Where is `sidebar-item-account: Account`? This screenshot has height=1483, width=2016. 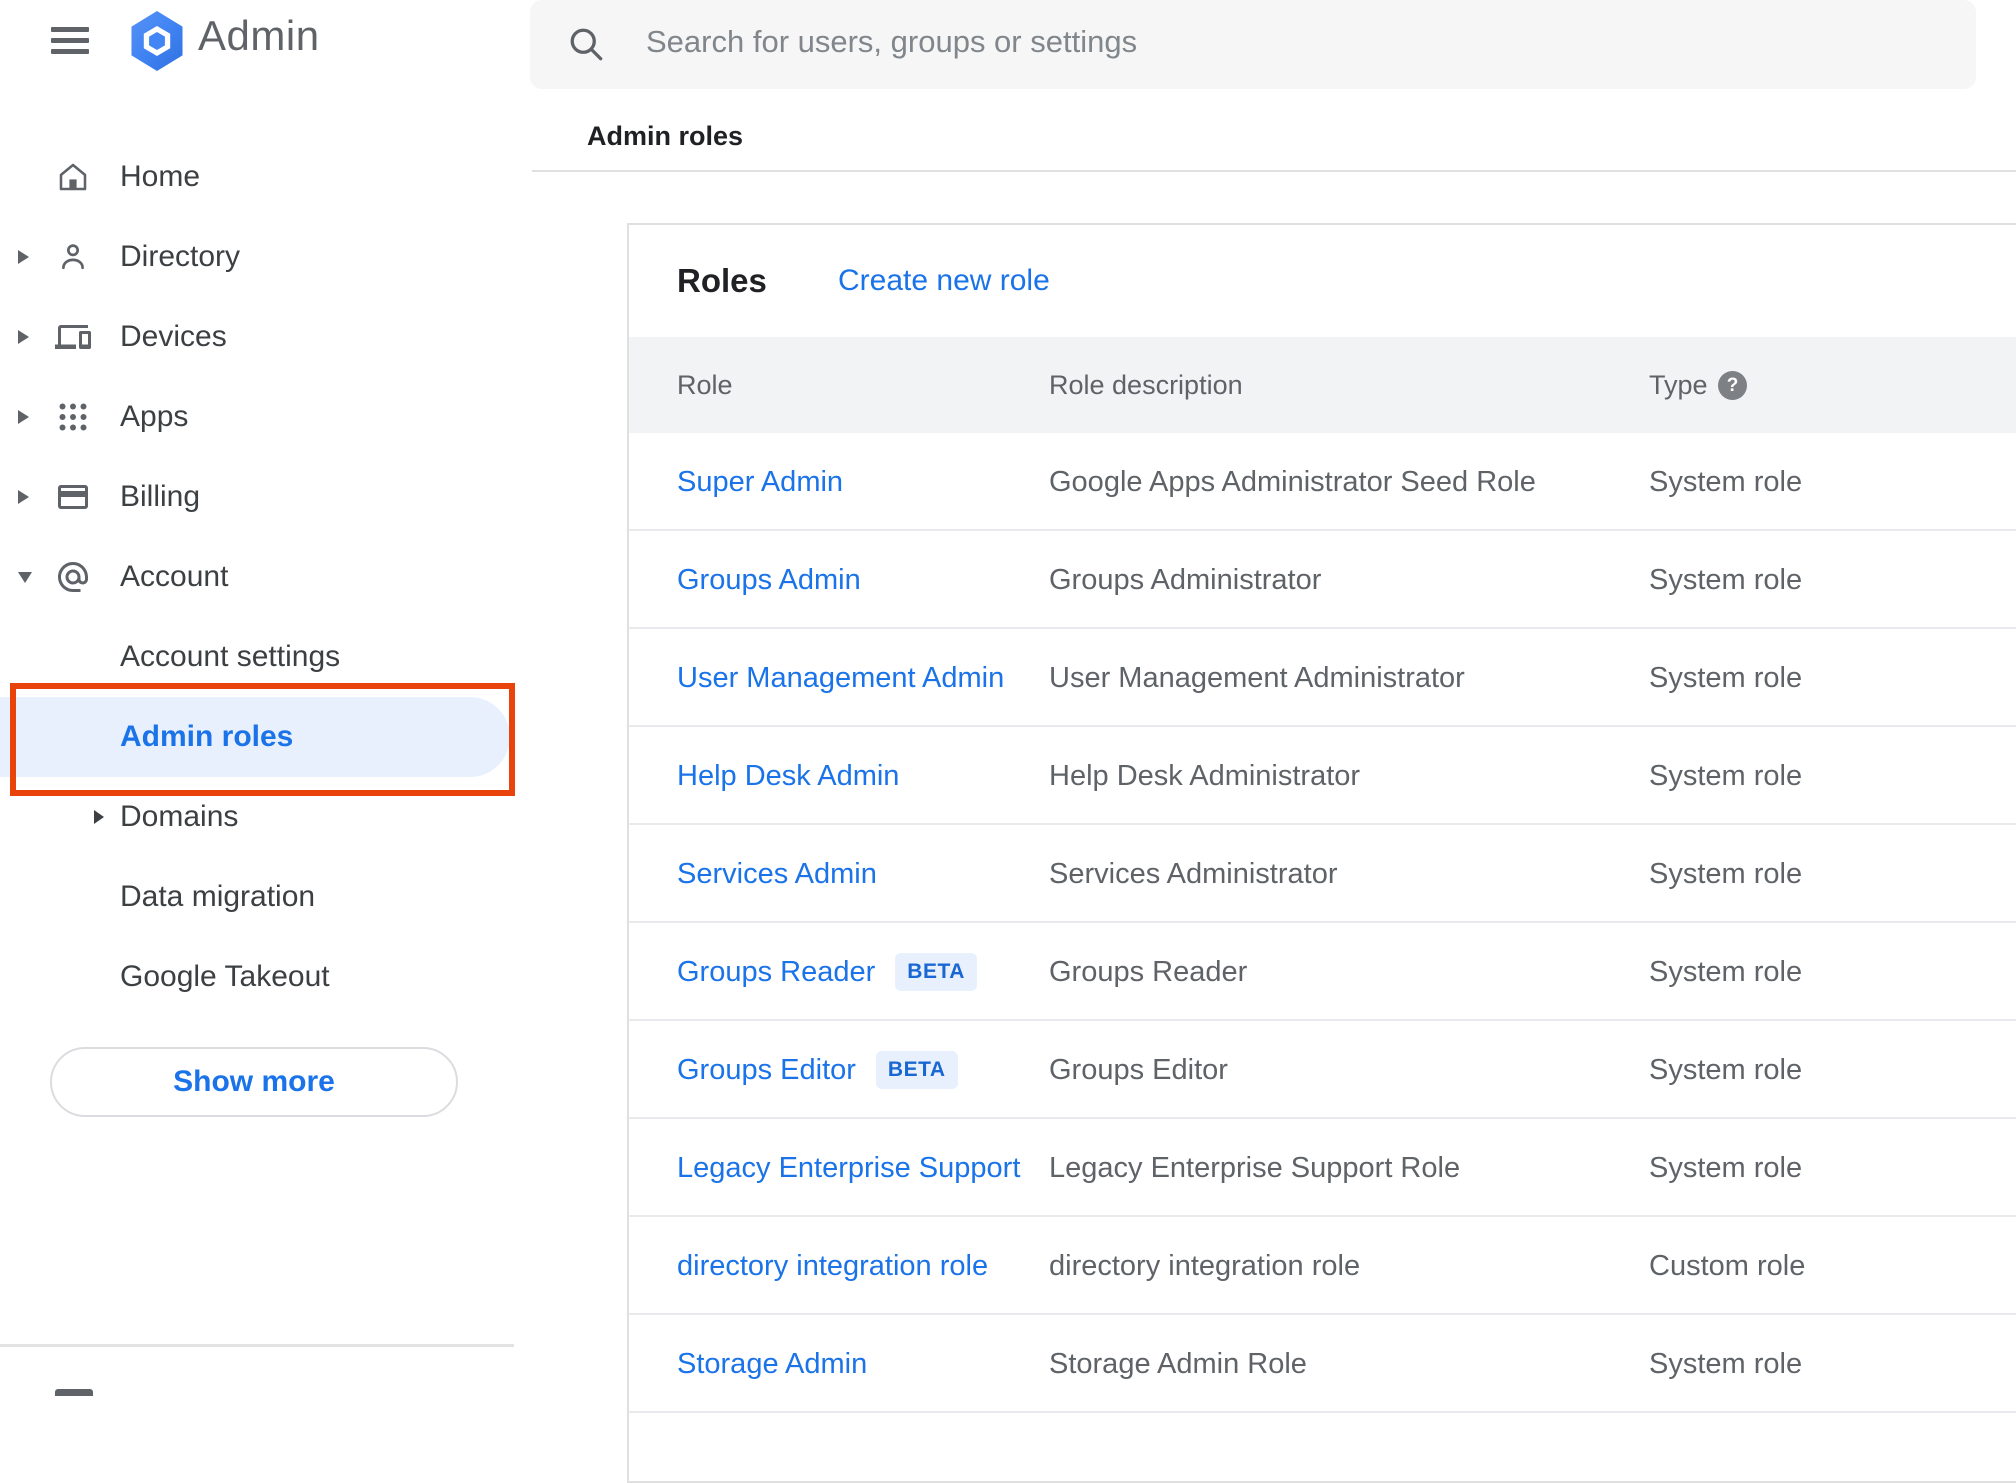
sidebar-item-account: Account is located at coordinates (257, 577).